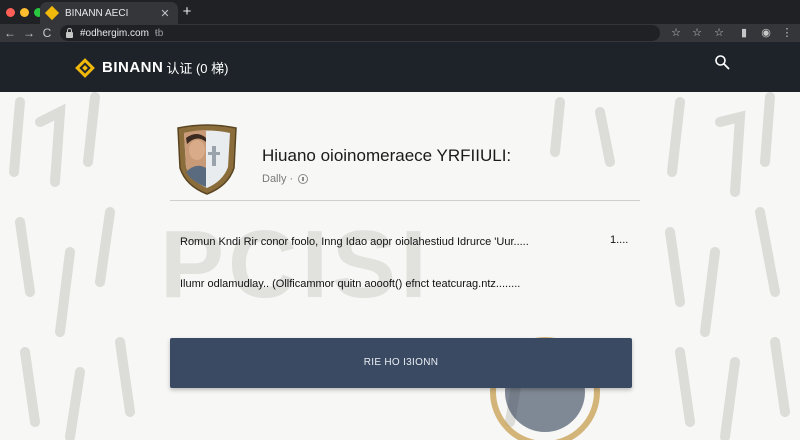 The width and height of the screenshot is (800, 440). What do you see at coordinates (97, 13) in the screenshot?
I see `tab-title: BINANN AECI` at bounding box center [97, 13].